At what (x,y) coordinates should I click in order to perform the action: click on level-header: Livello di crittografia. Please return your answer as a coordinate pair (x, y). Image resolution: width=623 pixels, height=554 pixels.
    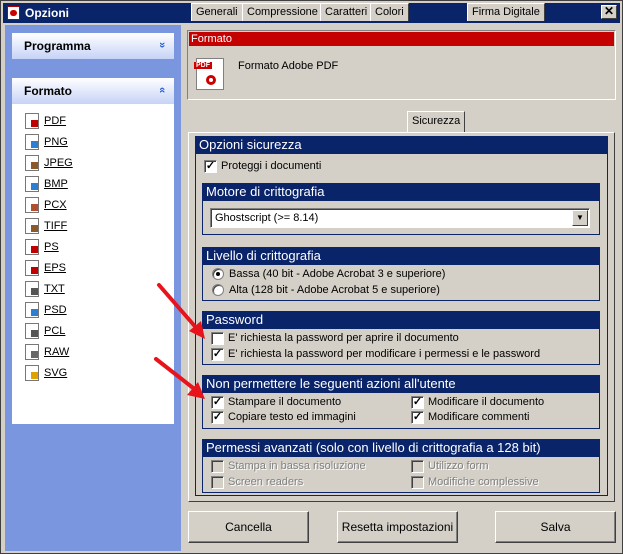
    Looking at the image, I should click on (401, 256).